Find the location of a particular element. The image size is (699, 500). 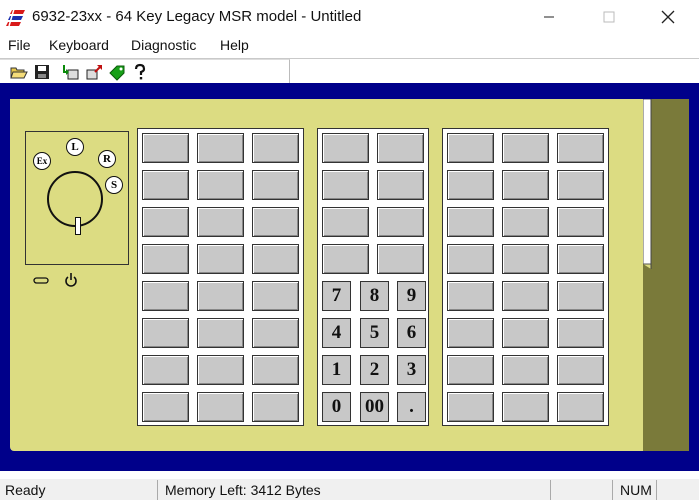

key-left-r6c3 is located at coordinates (275, 333).